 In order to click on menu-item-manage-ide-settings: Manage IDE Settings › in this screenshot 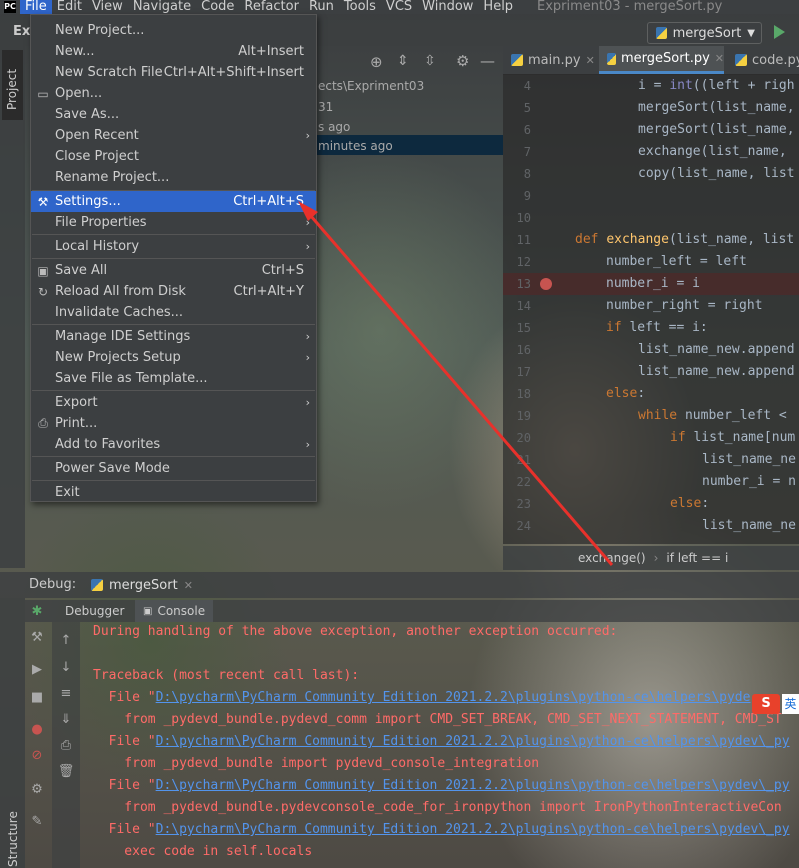, I will do `click(173, 336)`.